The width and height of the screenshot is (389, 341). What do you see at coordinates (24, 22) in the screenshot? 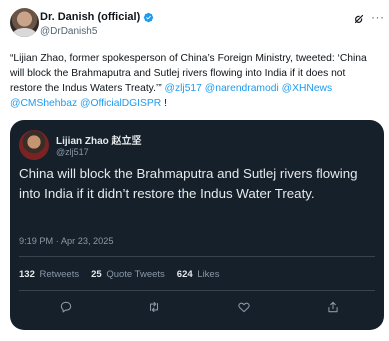
I see `author-avatar` at bounding box center [24, 22].